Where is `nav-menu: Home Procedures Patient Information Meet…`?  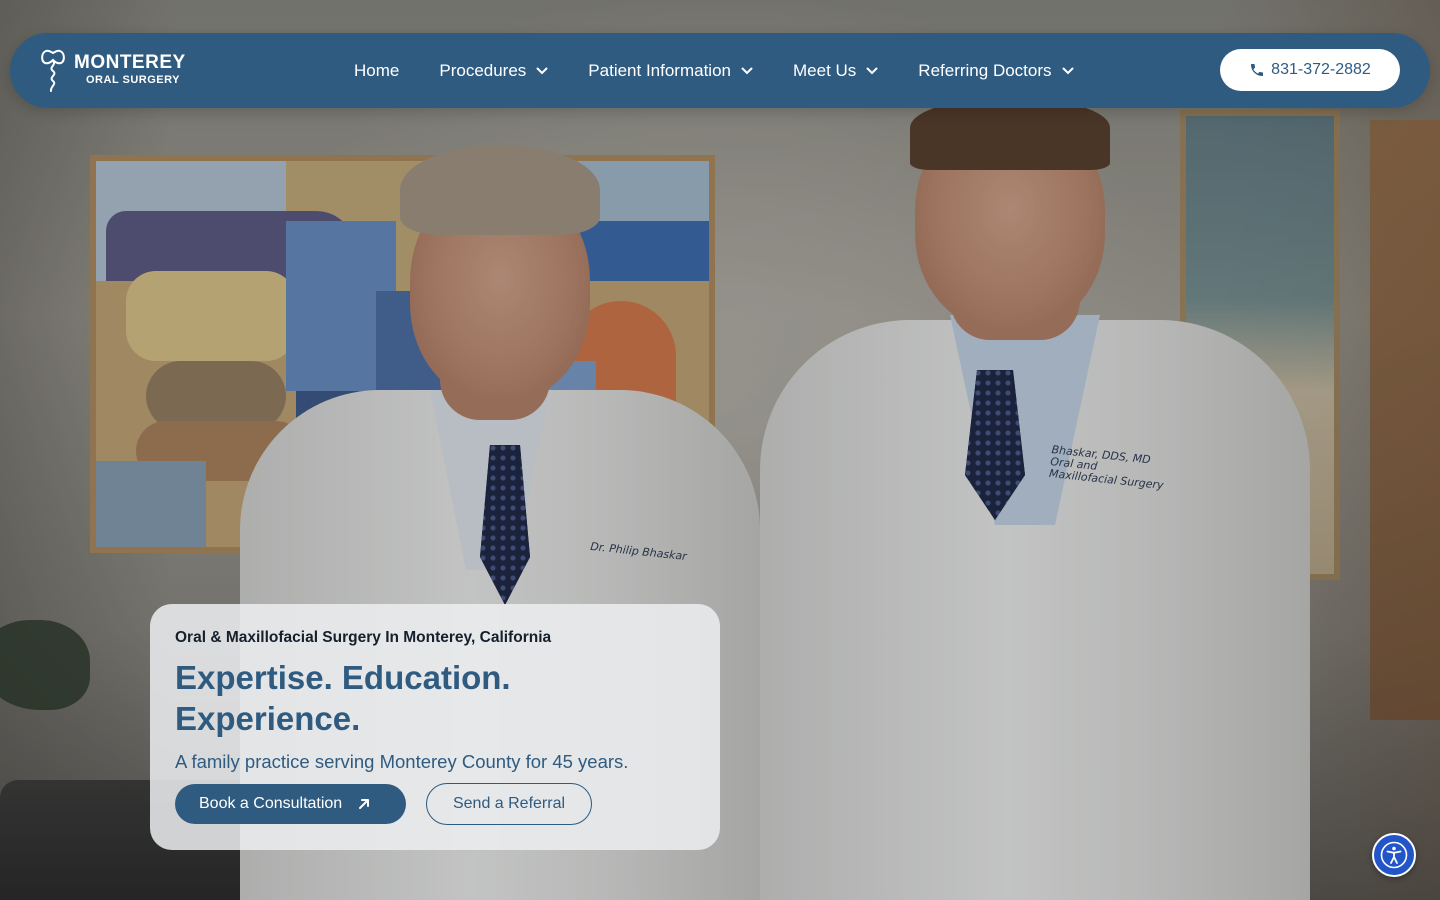 nav-menu: Home Procedures Patient Information Meet… is located at coordinates (734, 70).